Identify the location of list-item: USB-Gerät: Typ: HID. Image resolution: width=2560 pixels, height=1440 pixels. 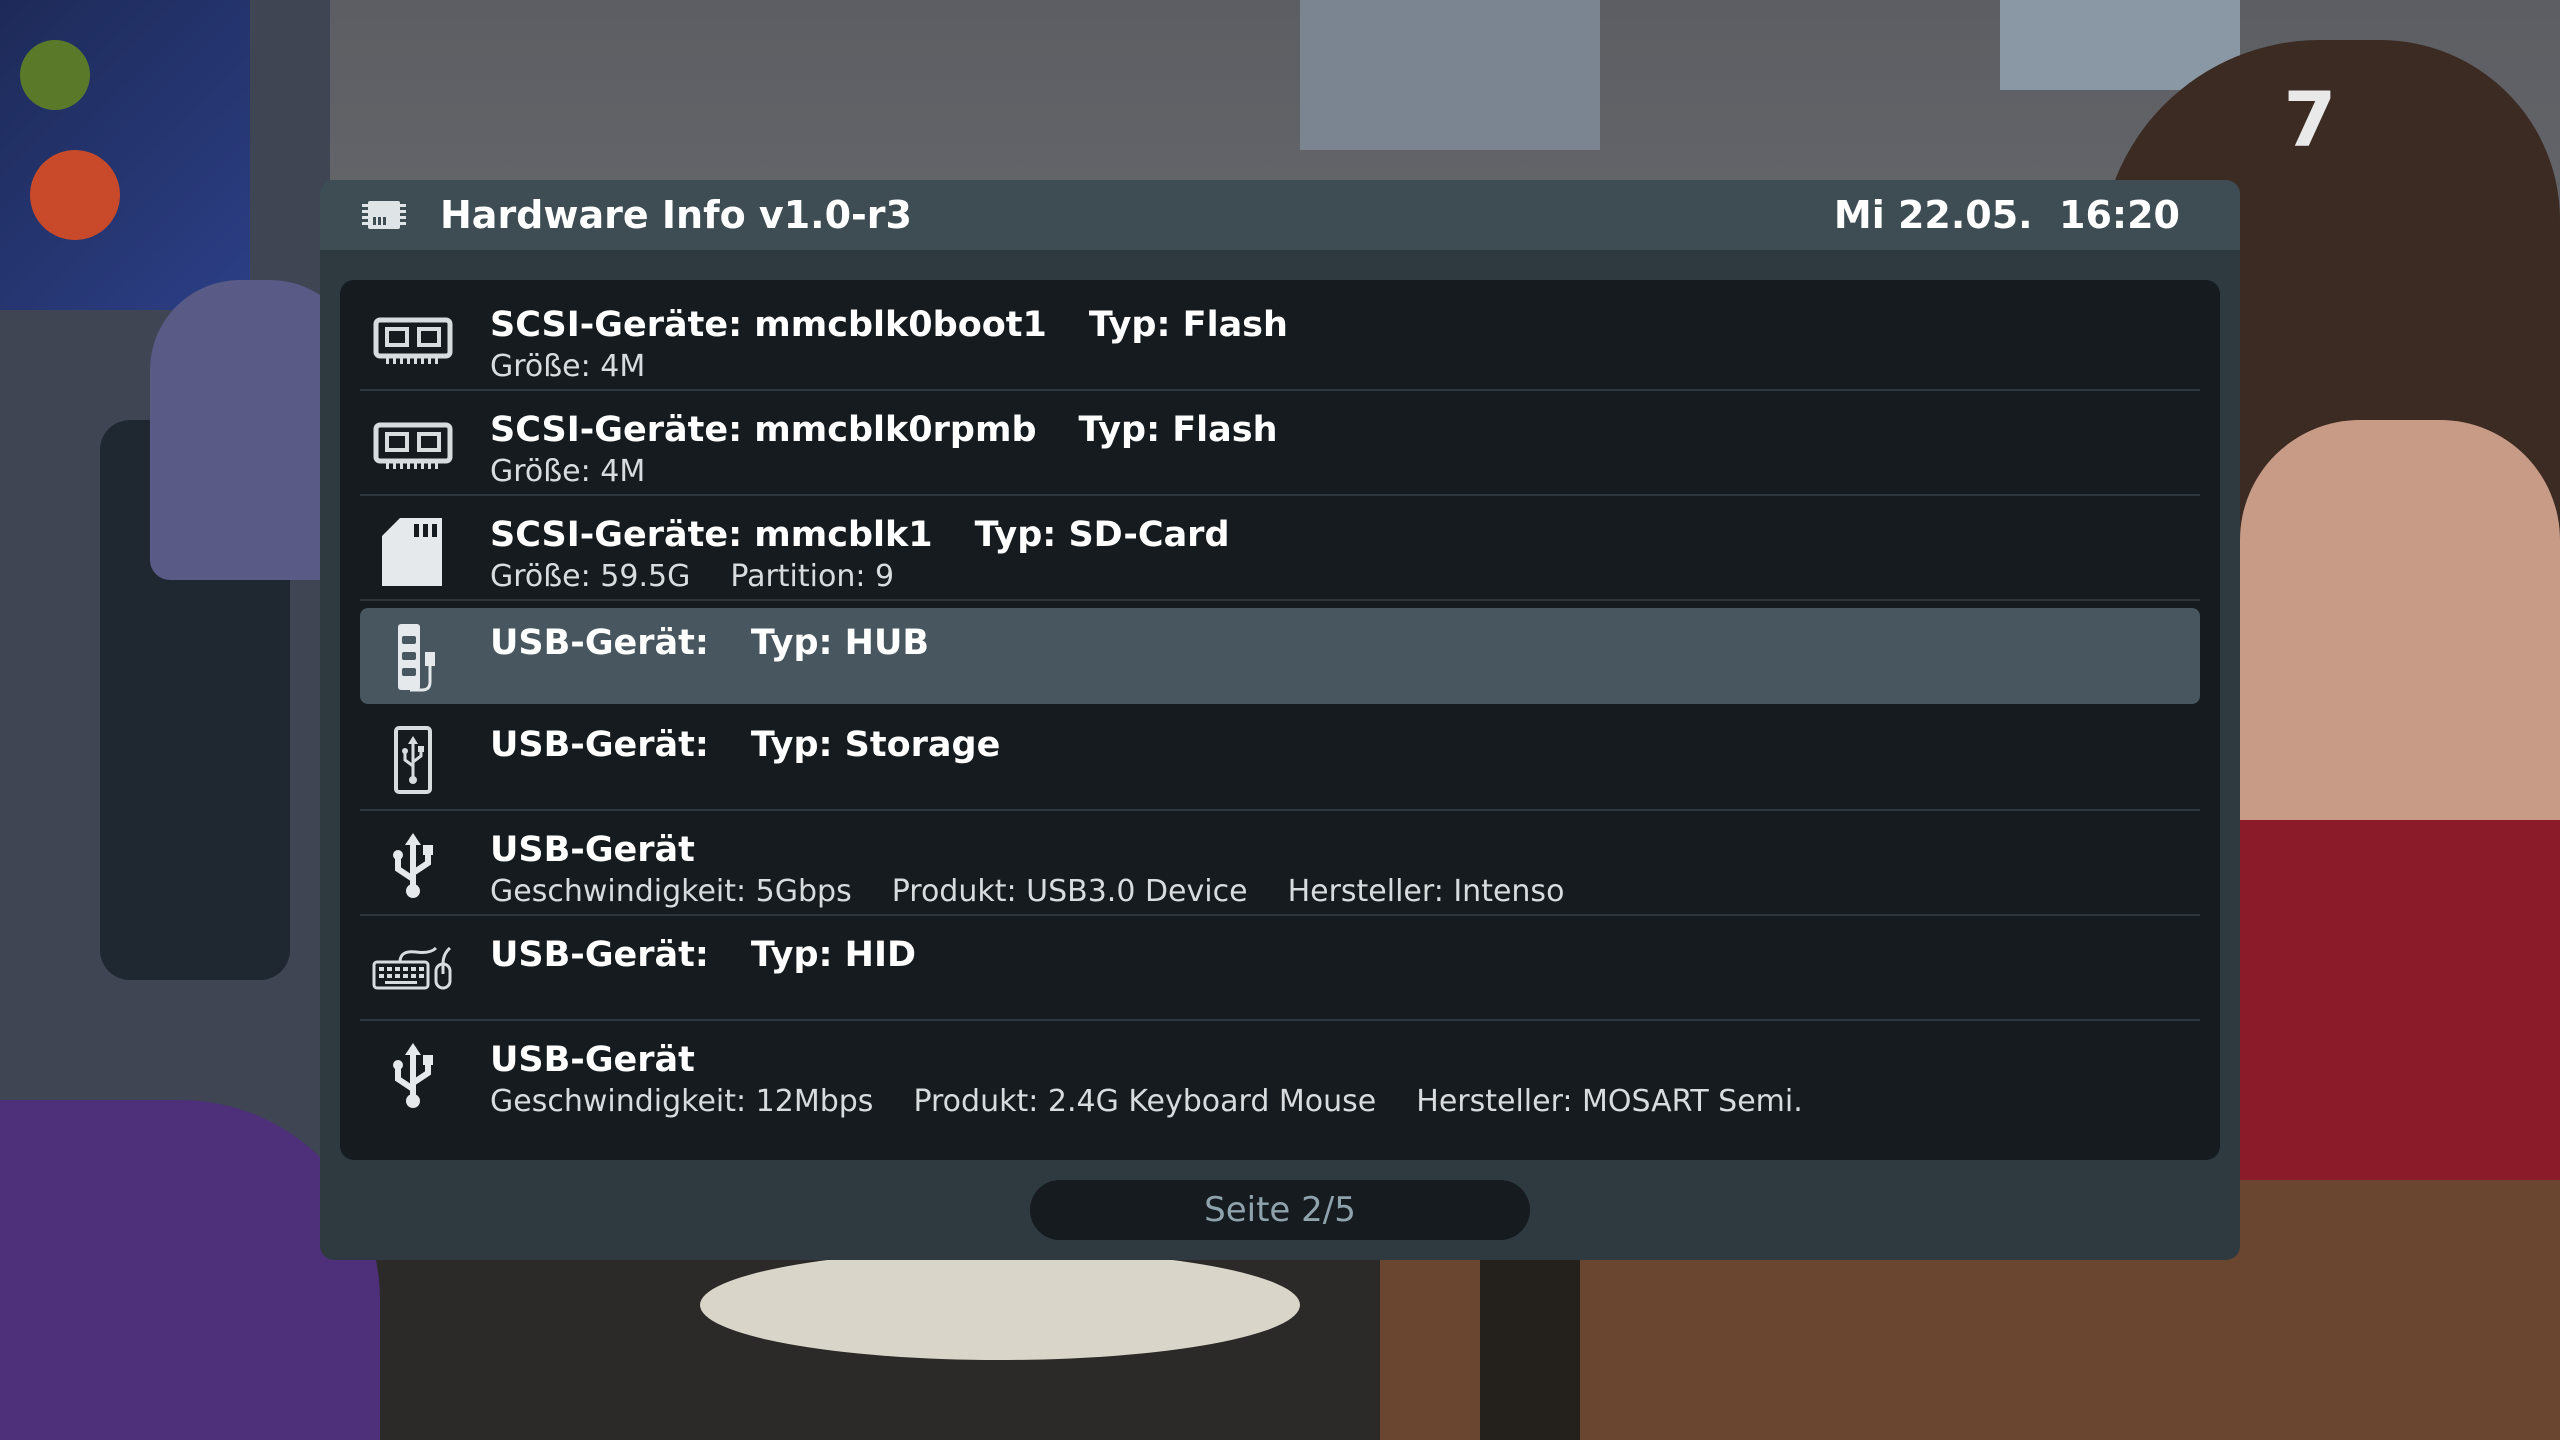
(1280, 970).